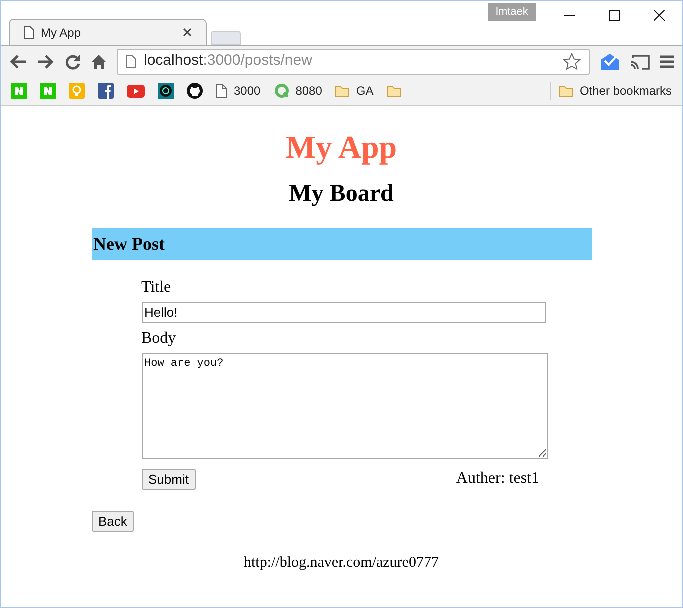 The width and height of the screenshot is (683, 608). Describe the element at coordinates (238, 91) in the screenshot. I see `bookmark: 3000` at that location.